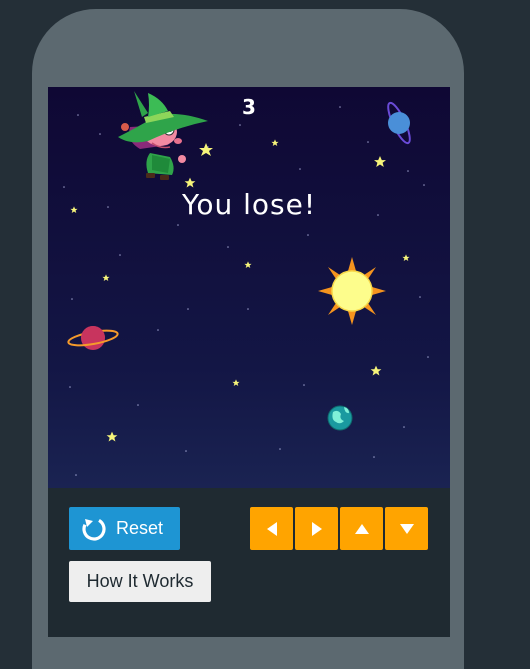 This screenshot has width=530, height=669. What do you see at coordinates (340, 418) in the screenshot?
I see `earth-icon` at bounding box center [340, 418].